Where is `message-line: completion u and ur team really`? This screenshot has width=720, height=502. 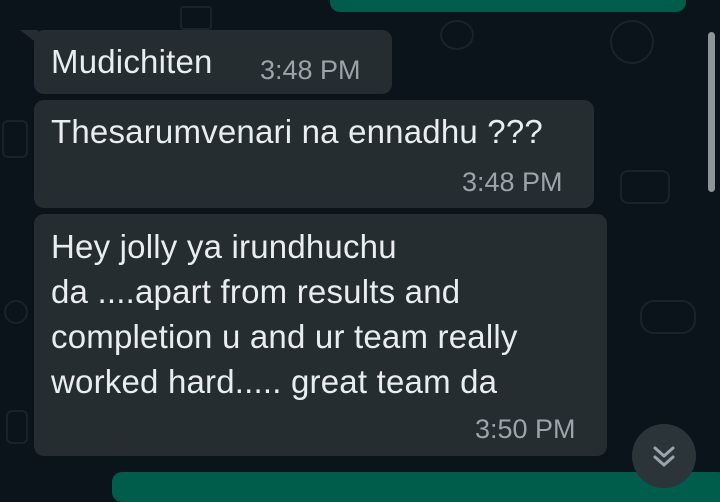
message-line: completion u and ur team really is located at coordinates (284, 336).